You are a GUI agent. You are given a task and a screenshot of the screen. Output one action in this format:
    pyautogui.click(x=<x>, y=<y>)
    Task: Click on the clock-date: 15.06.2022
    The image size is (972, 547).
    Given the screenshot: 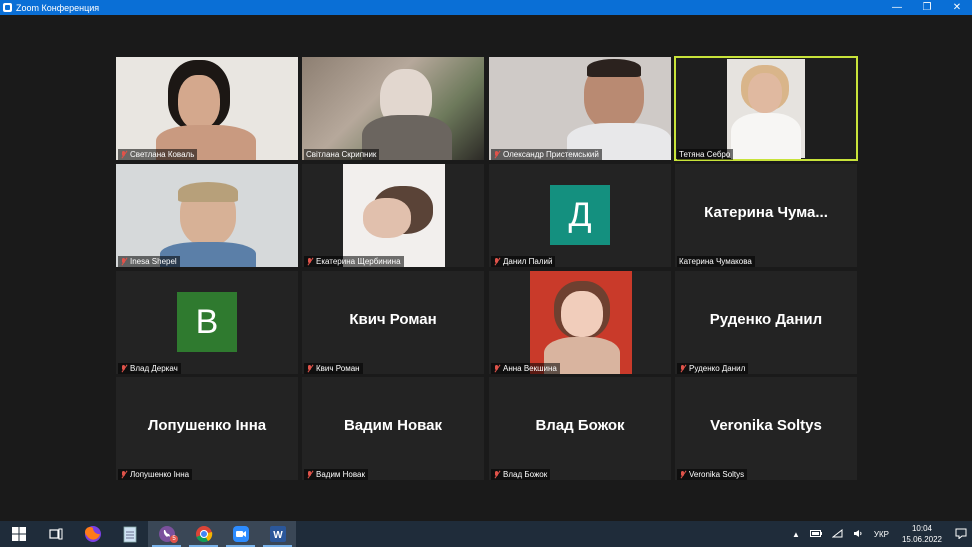 What is the action you would take?
    pyautogui.click(x=921, y=539)
    